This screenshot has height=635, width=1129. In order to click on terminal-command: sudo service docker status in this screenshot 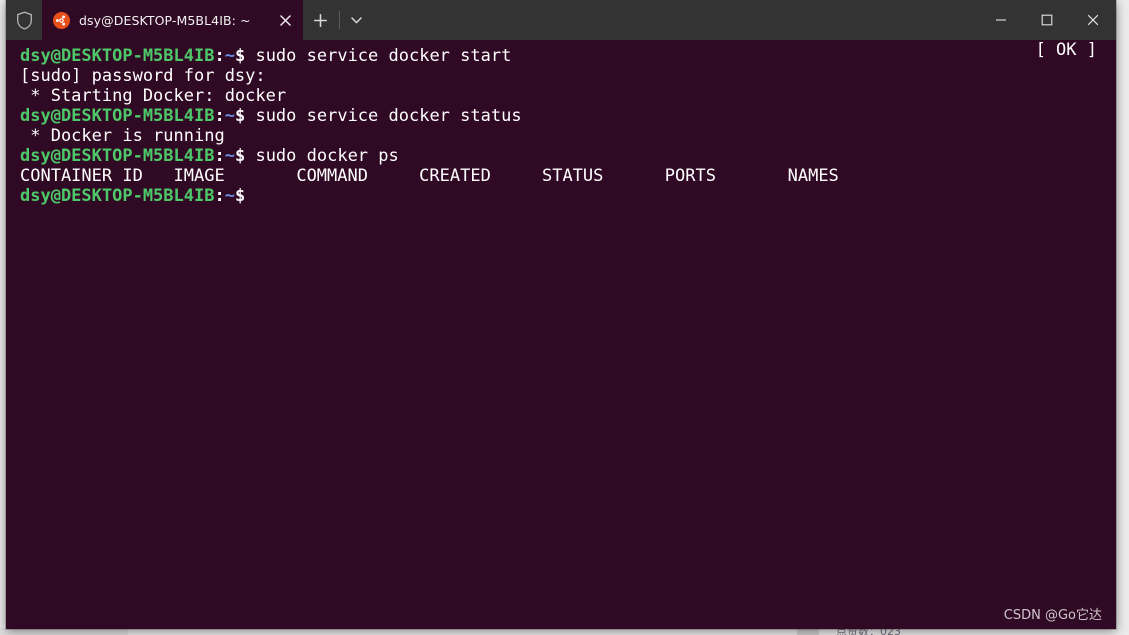, I will do `click(383, 116)`.